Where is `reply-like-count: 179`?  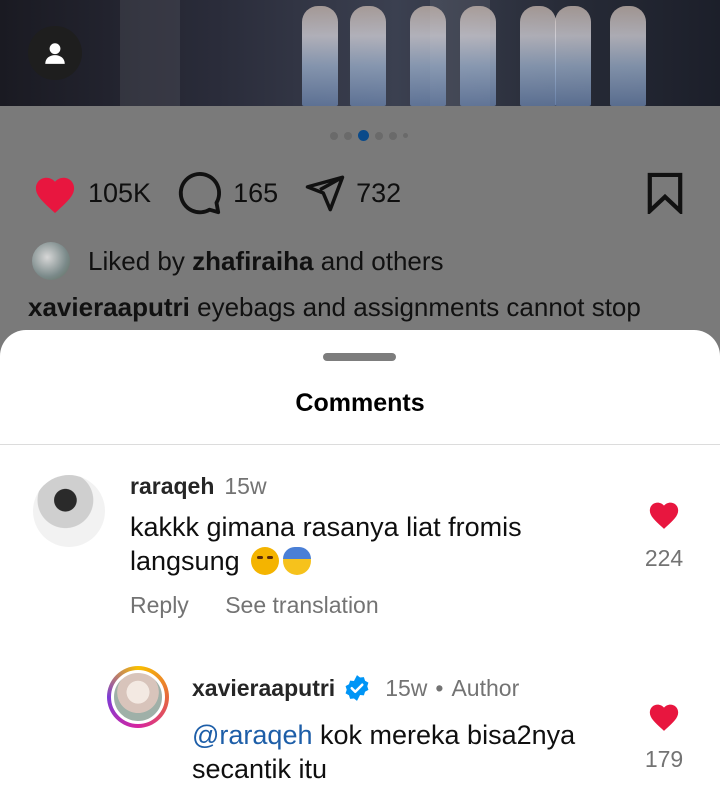 reply-like-count: 179 is located at coordinates (664, 759).